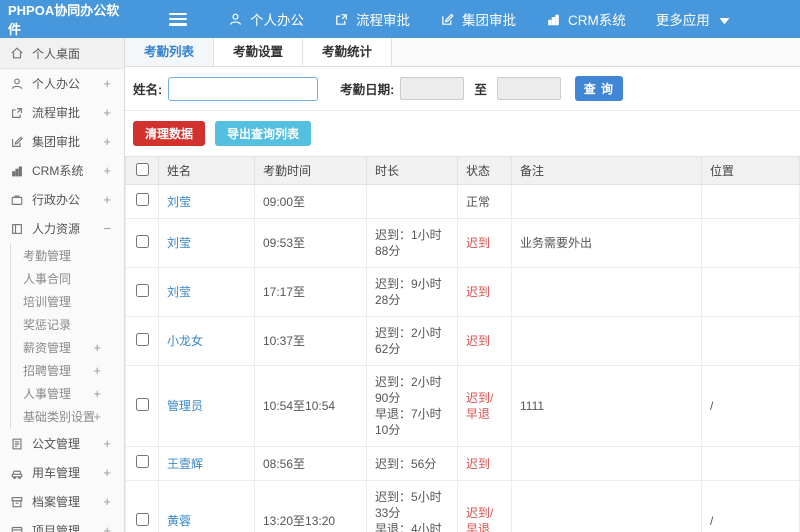 The width and height of the screenshot is (800, 532). I want to click on topnav-item-2: 集团审批, so click(478, 19).